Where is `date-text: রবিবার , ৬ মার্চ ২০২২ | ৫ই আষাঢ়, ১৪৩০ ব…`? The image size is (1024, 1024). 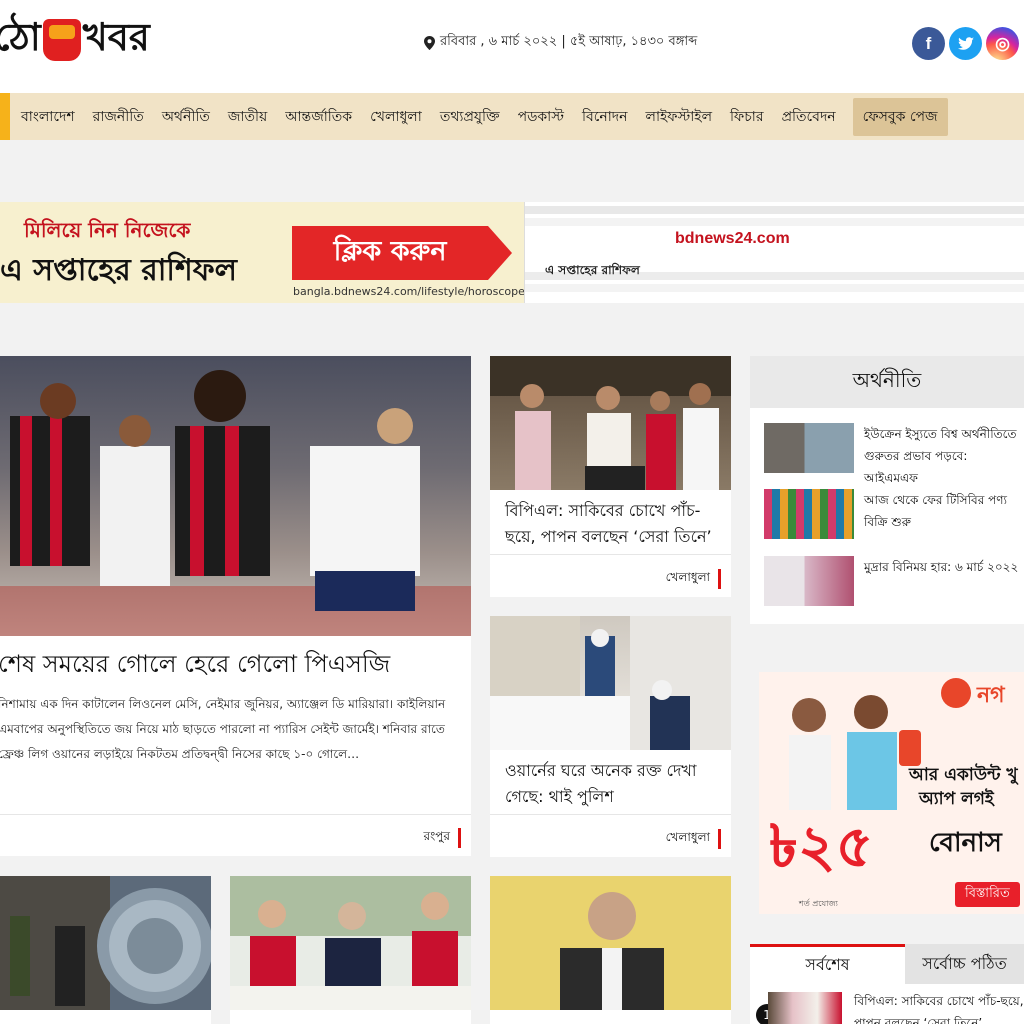 date-text: রবিবার , ৬ মার্চ ২০২২ | ৫ই আষাঢ়, ১৪৩০ ব… is located at coordinates (569, 41).